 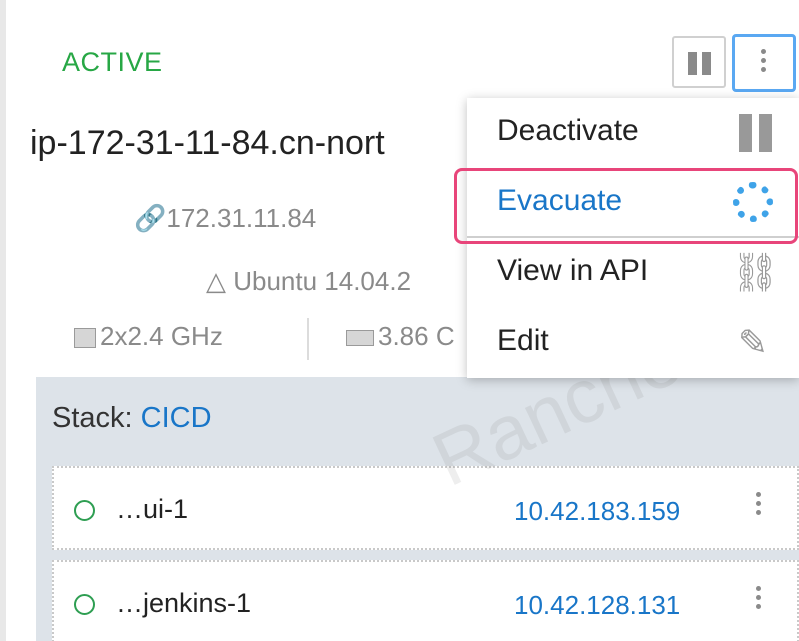 I want to click on menu-item-label: View in API, so click(x=573, y=270).